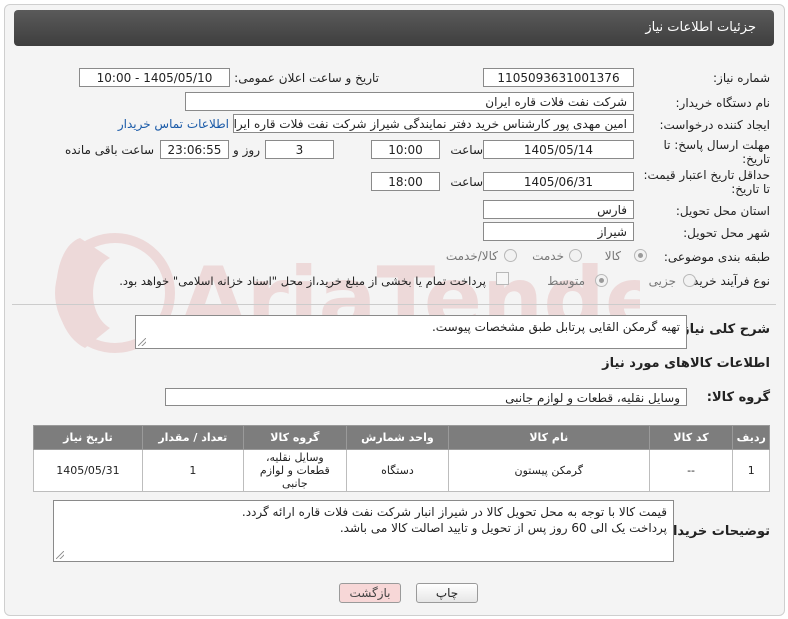 The width and height of the screenshot is (788, 619). Describe the element at coordinates (299, 149) in the screenshot. I see `days-remaining-field: 3` at that location.